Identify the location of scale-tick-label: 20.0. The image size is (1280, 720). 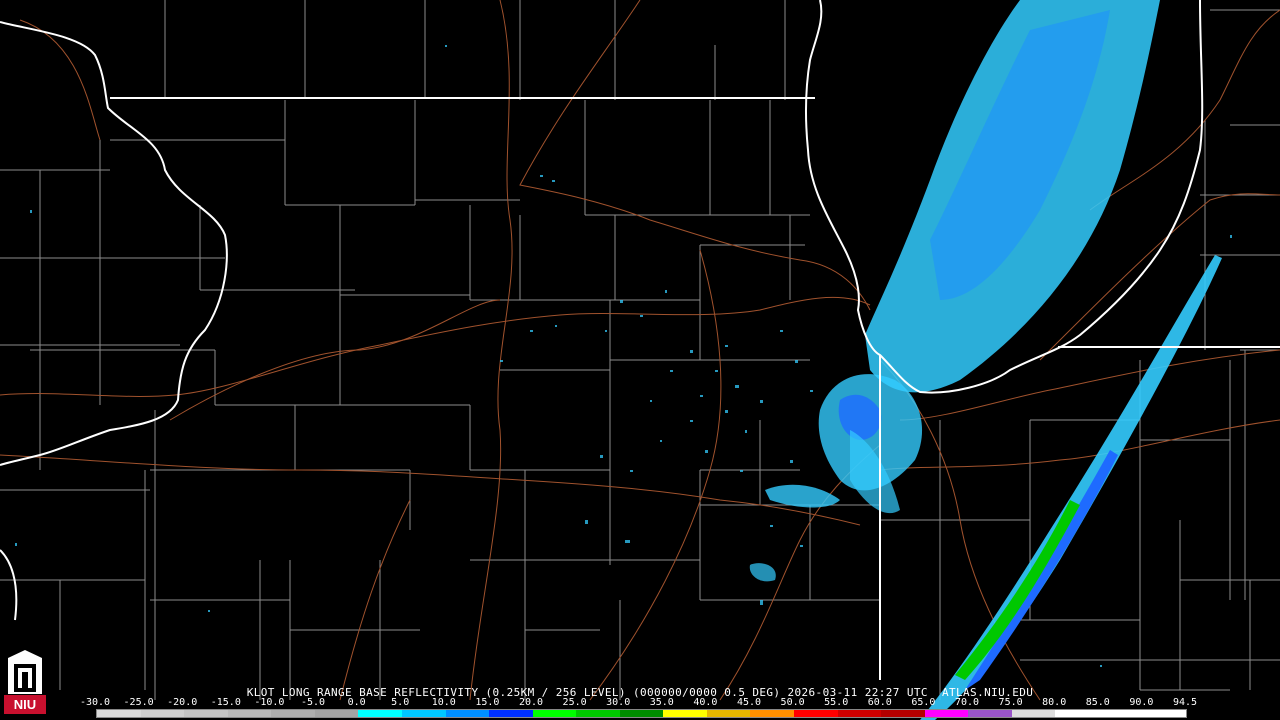
(531, 702).